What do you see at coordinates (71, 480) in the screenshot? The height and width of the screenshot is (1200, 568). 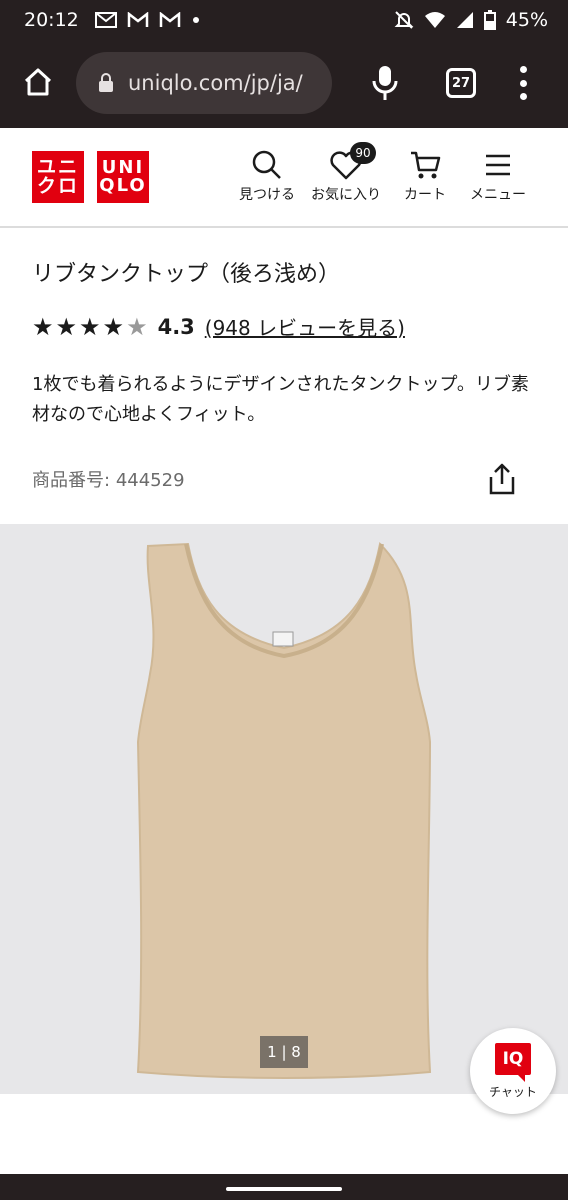 I see `sku-label: 商品番号:` at bounding box center [71, 480].